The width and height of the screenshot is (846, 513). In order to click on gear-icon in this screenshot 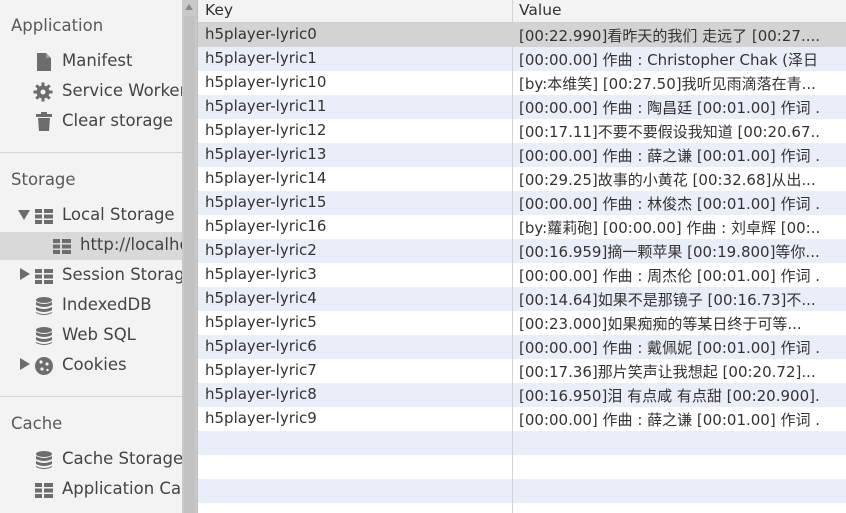, I will do `click(43, 92)`.